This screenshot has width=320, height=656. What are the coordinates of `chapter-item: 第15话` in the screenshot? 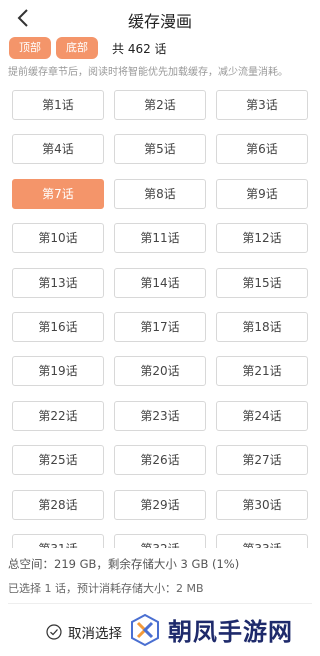 It's located at (262, 282).